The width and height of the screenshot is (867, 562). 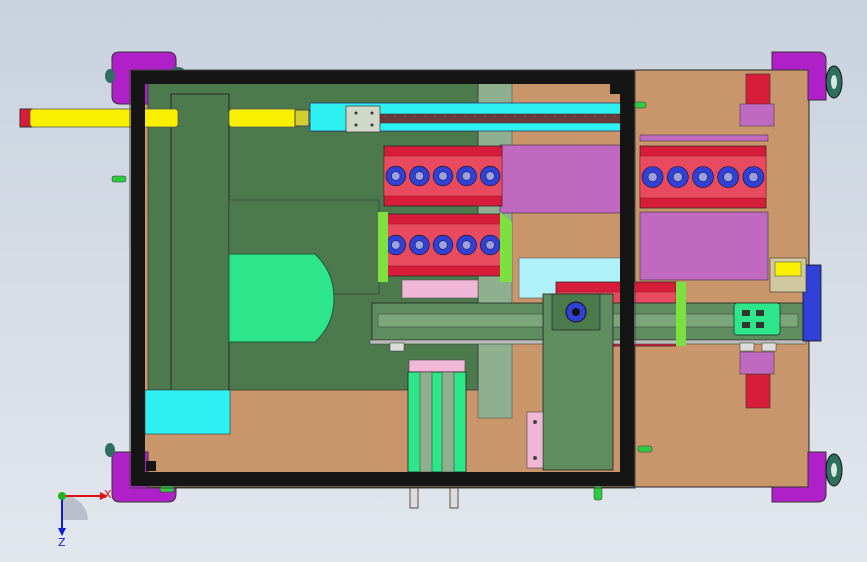 I want to click on linear-rail, so click(x=468, y=117).